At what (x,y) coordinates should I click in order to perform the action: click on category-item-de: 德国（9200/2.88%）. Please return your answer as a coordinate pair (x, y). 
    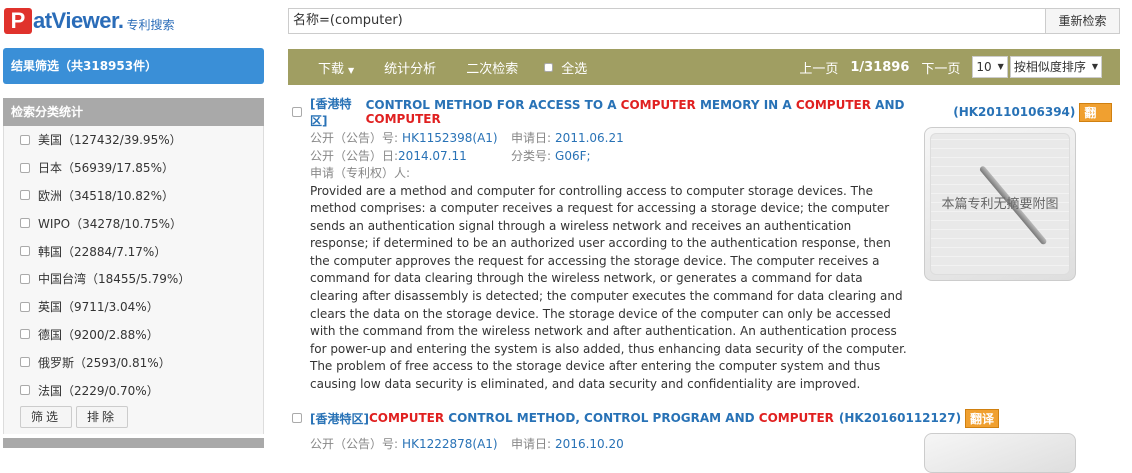
    Looking at the image, I should click on (133, 335).